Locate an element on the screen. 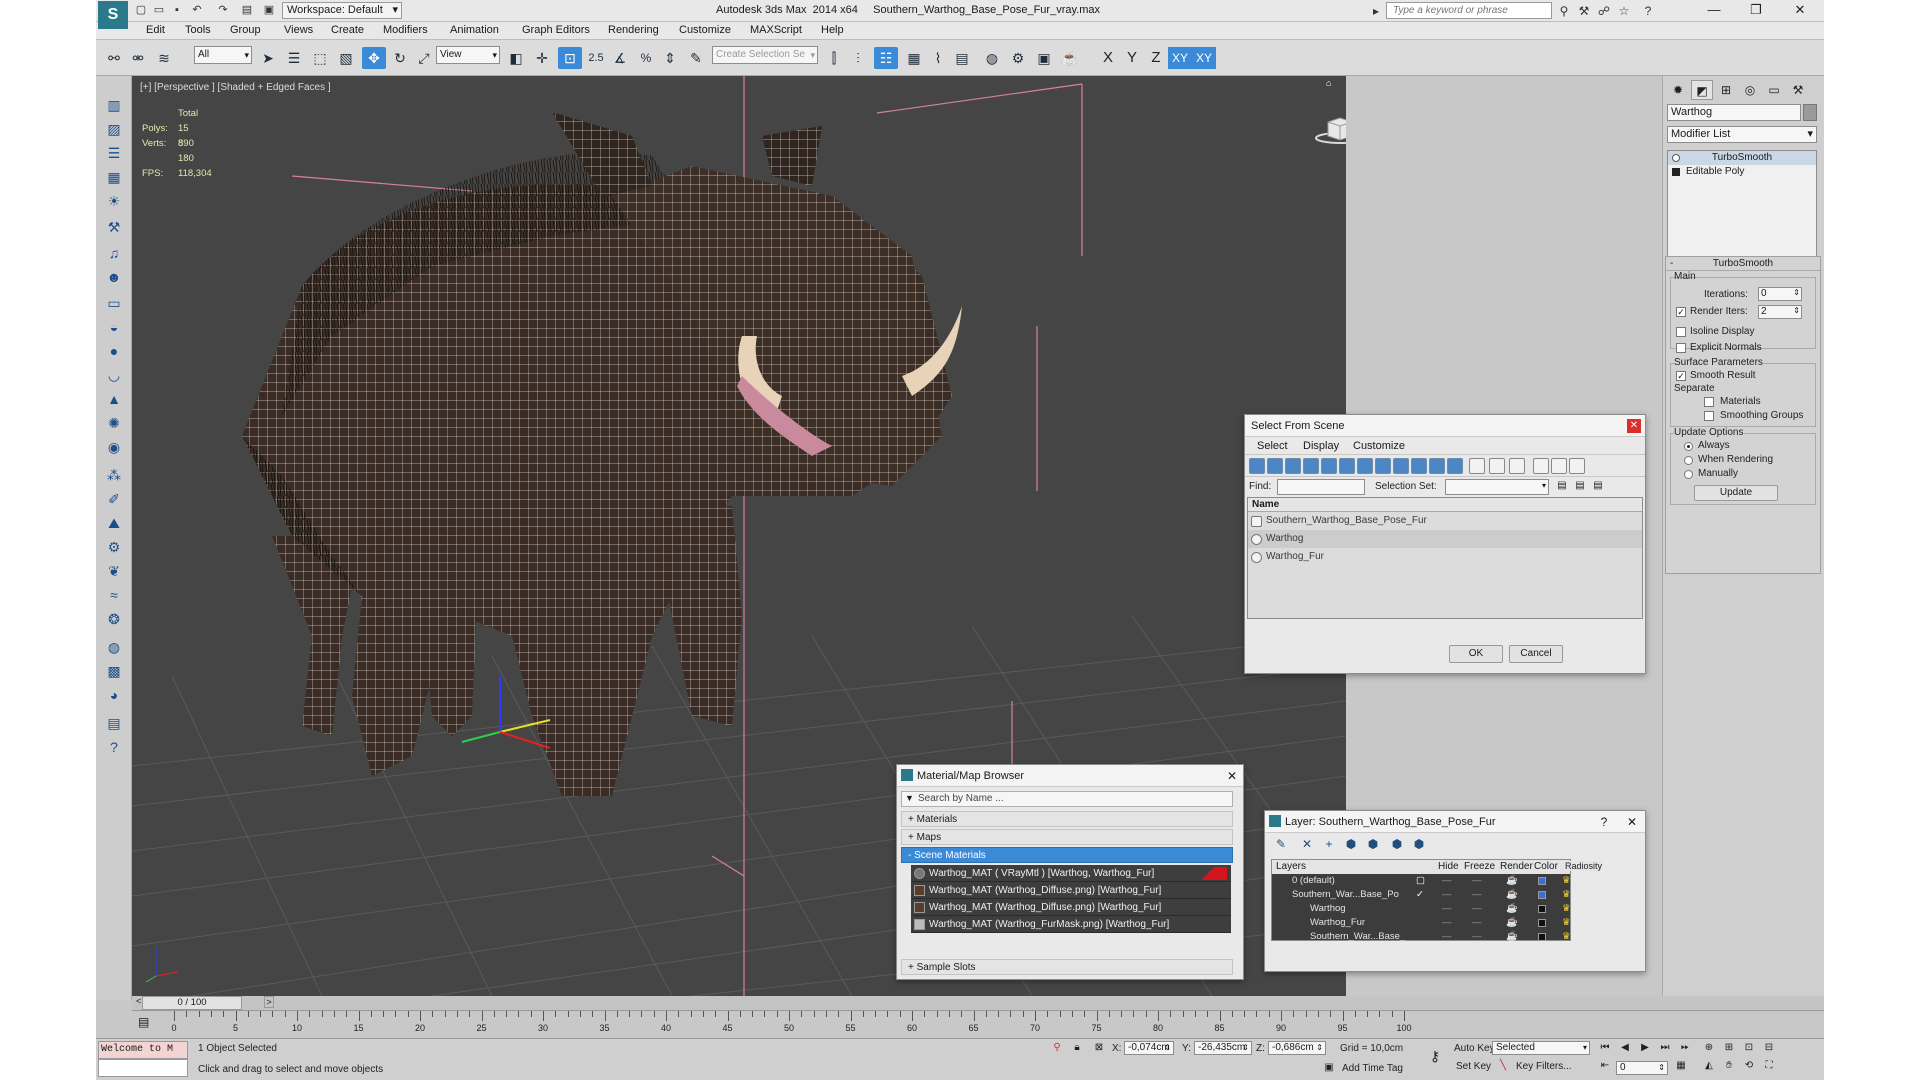  update-manually-radio is located at coordinates (1688, 474).